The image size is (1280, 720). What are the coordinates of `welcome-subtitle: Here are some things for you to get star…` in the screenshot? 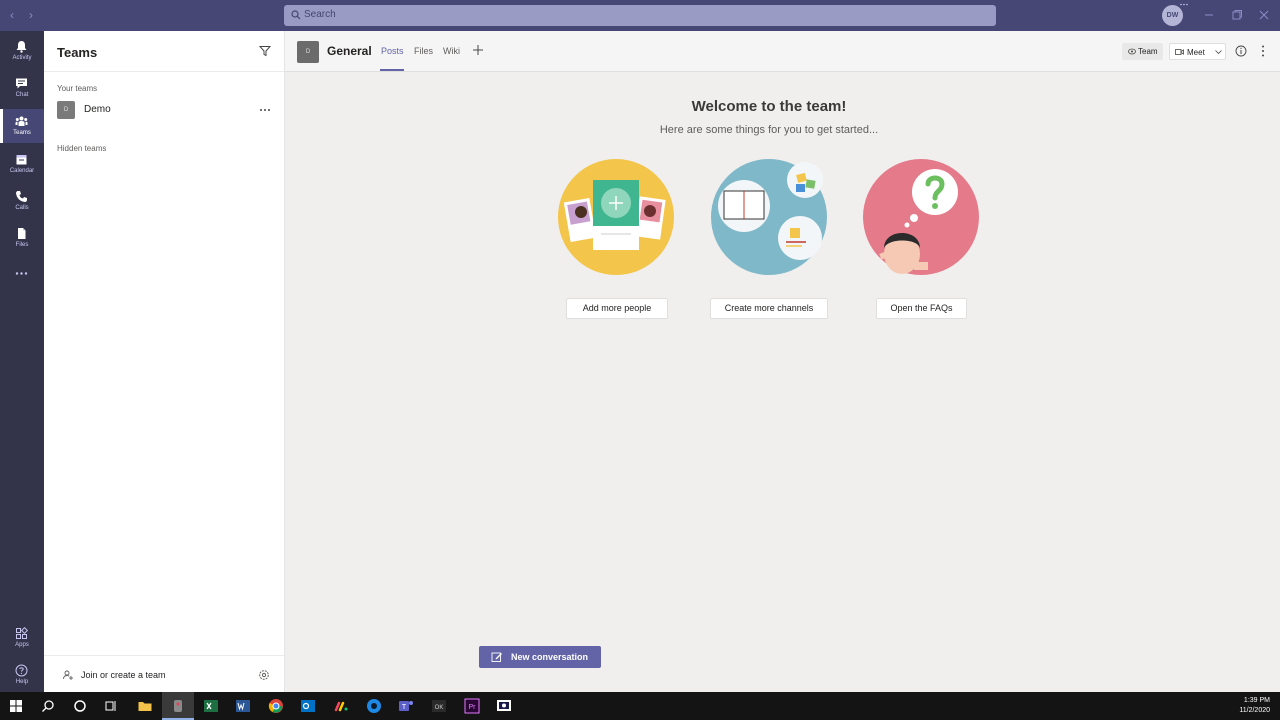 It's located at (769, 130).